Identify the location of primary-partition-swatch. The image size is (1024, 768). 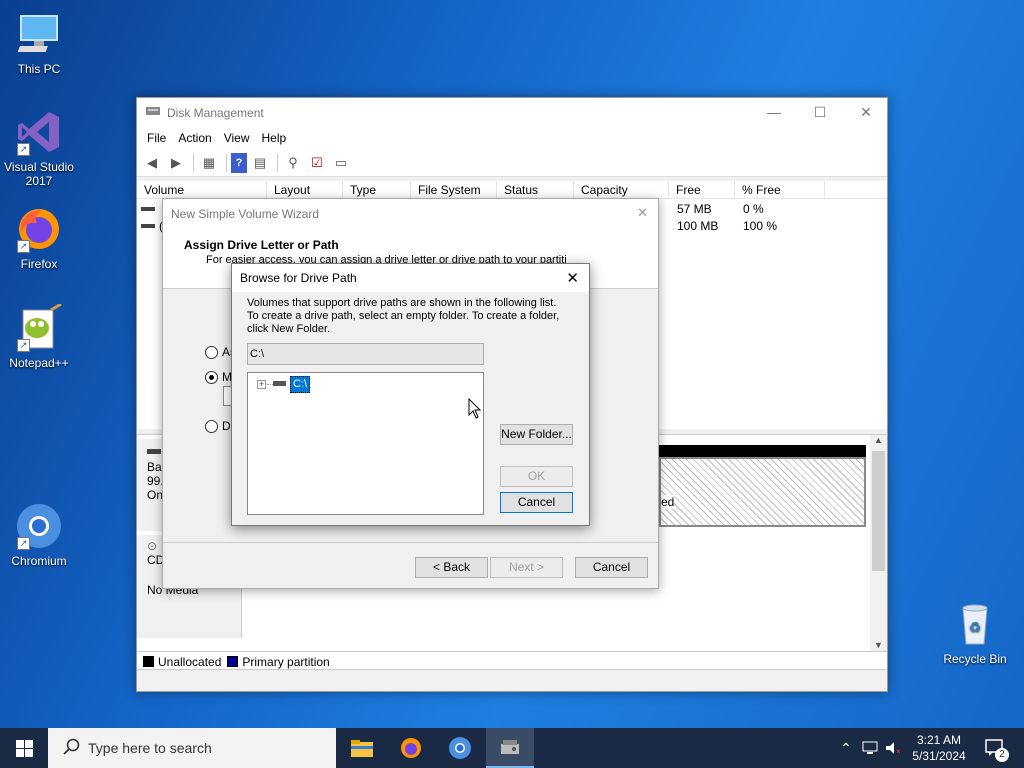
(233, 661).